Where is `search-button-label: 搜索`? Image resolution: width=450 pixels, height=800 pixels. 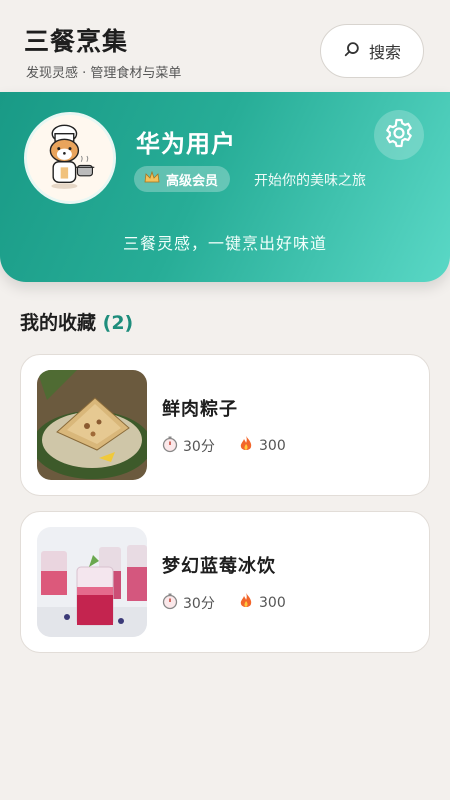
search-button-label: 搜索 is located at coordinates (384, 52).